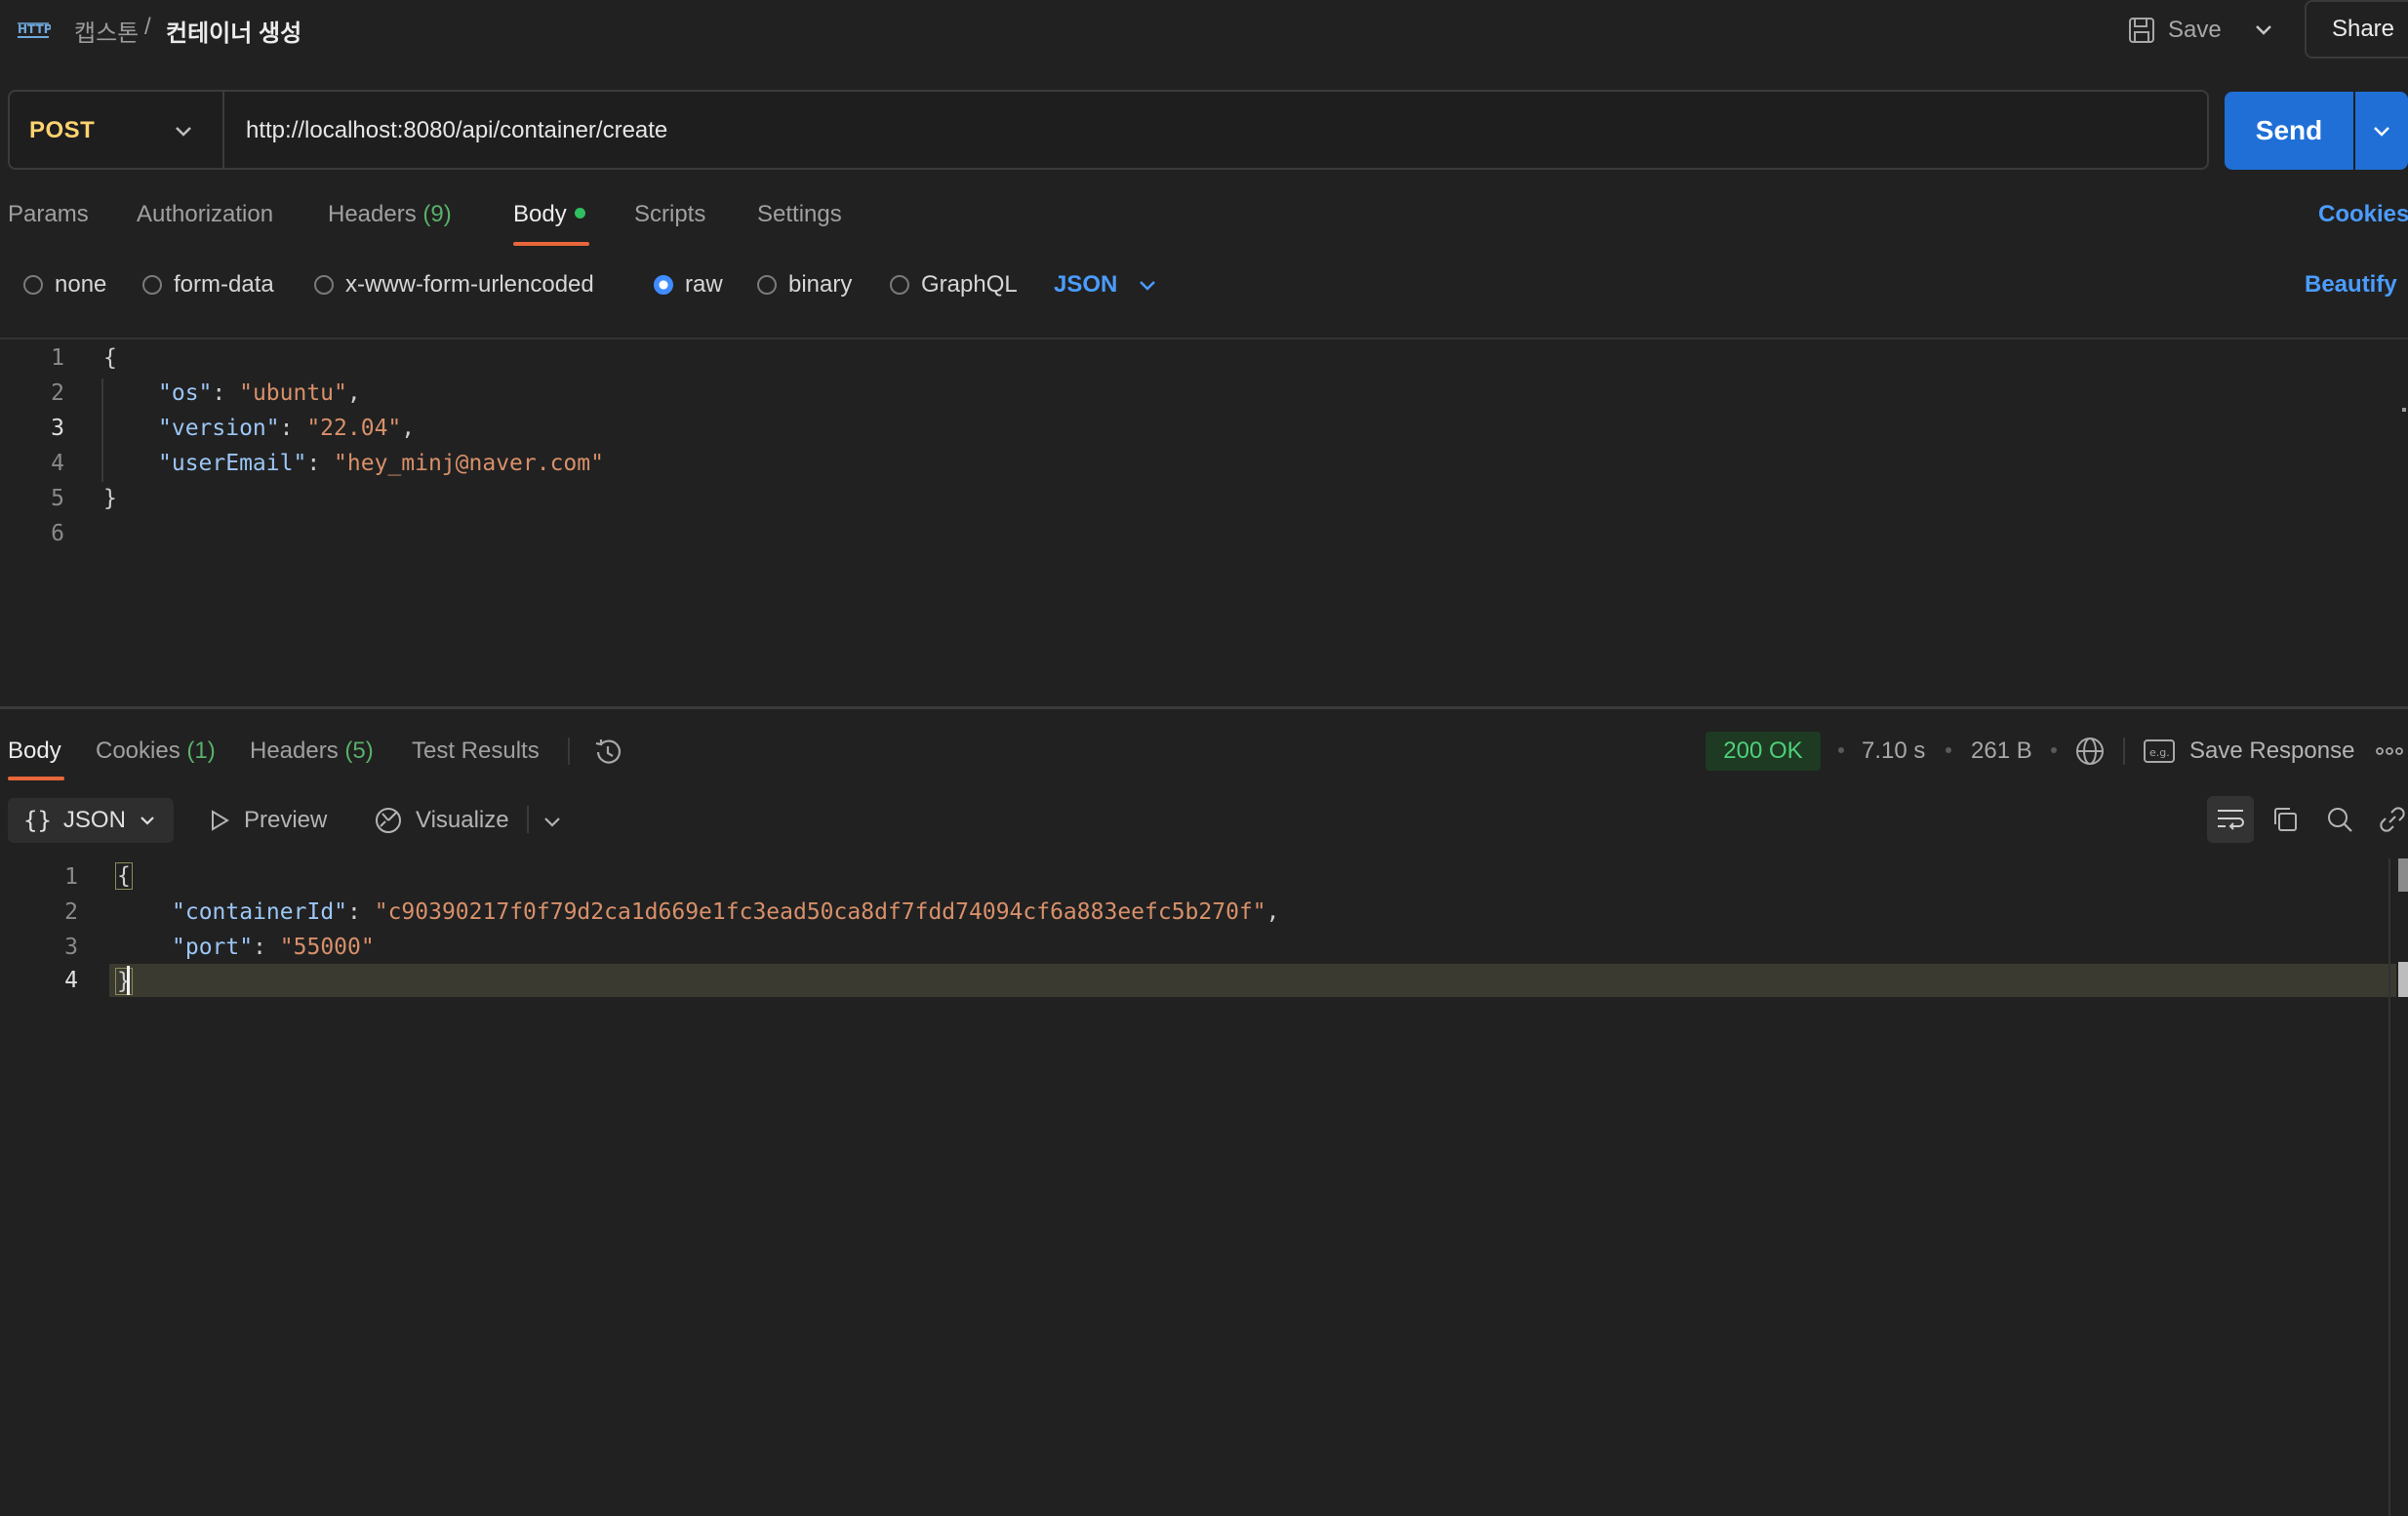  What do you see at coordinates (2351, 285) in the screenshot?
I see `beautify-link: Beautify` at bounding box center [2351, 285].